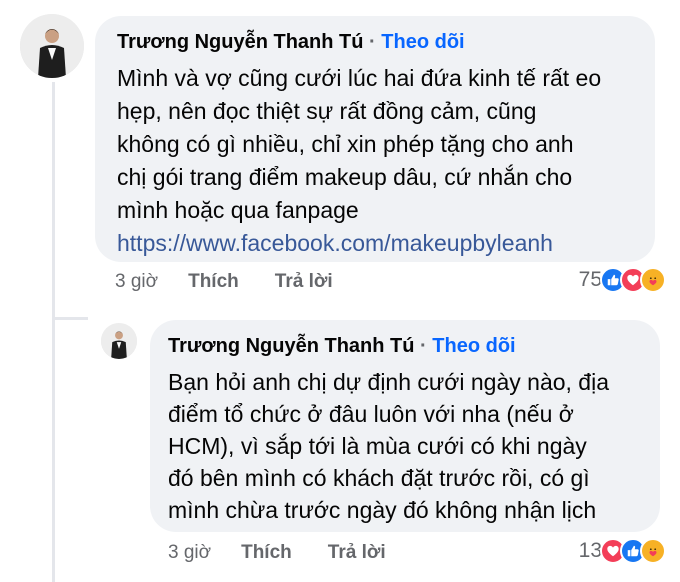 The width and height of the screenshot is (680, 582). What do you see at coordinates (189, 553) in the screenshot?
I see `reply-timestamp: 3 giờ` at bounding box center [189, 553].